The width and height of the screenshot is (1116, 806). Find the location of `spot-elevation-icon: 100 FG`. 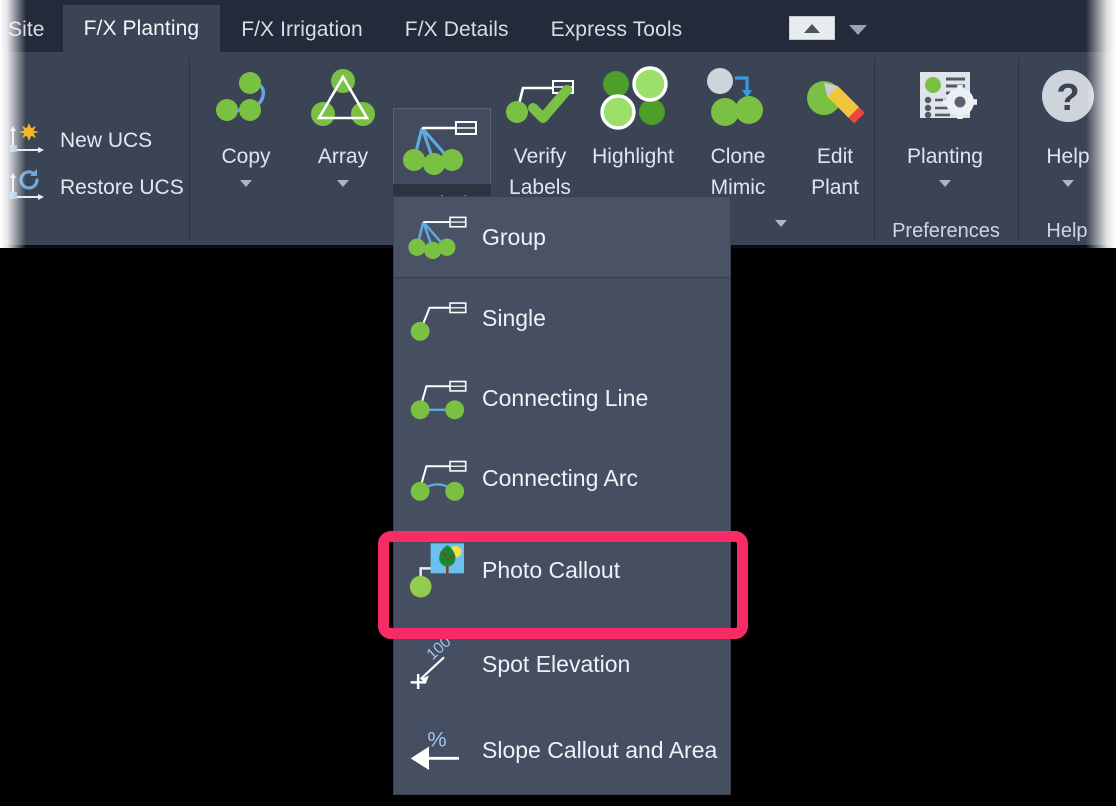

spot-elevation-icon: 100 FG is located at coordinates (439, 663).